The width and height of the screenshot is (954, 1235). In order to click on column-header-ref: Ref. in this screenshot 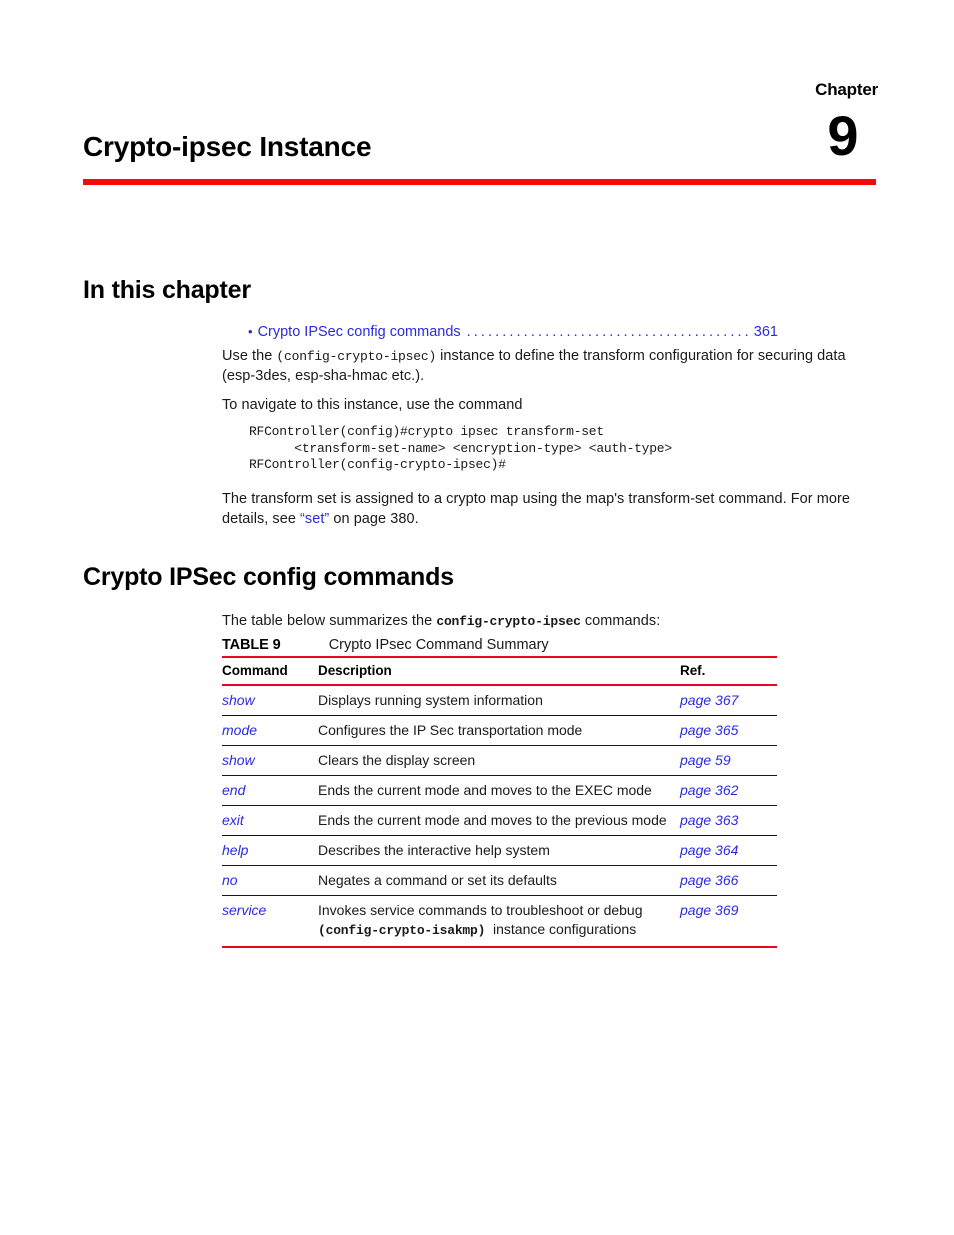, I will do `click(728, 671)`.